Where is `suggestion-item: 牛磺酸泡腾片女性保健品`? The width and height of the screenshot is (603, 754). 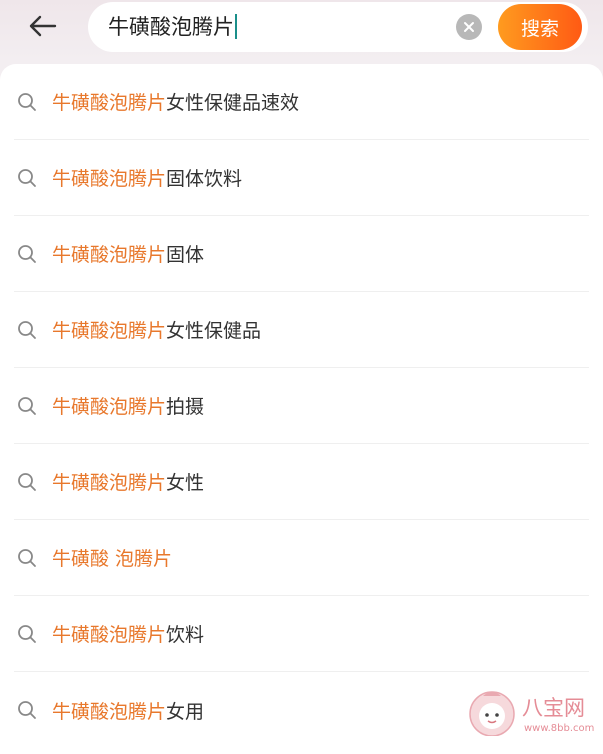 suggestion-item: 牛磺酸泡腾片女性保健品 is located at coordinates (301, 330).